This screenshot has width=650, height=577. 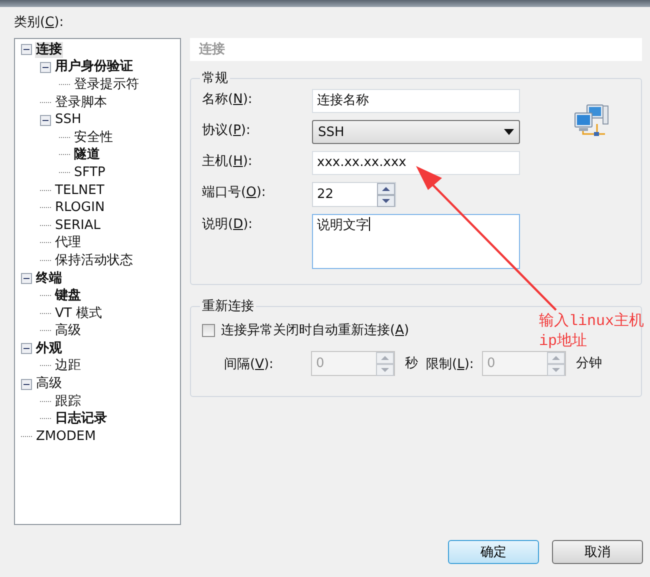 What do you see at coordinates (89, 172) in the screenshot?
I see `tree-item: SFTP` at bounding box center [89, 172].